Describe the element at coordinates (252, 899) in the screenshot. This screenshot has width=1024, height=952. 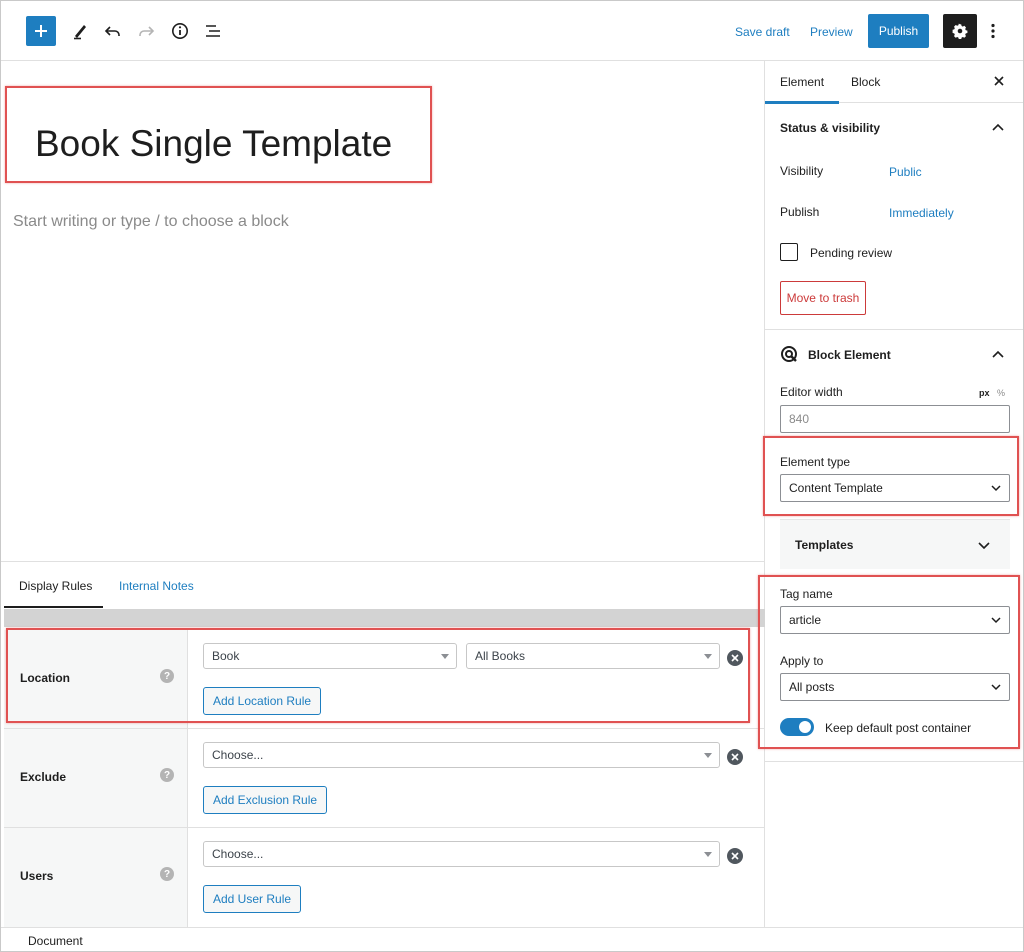
I see `add-user-rule-button: Add User Rule` at that location.